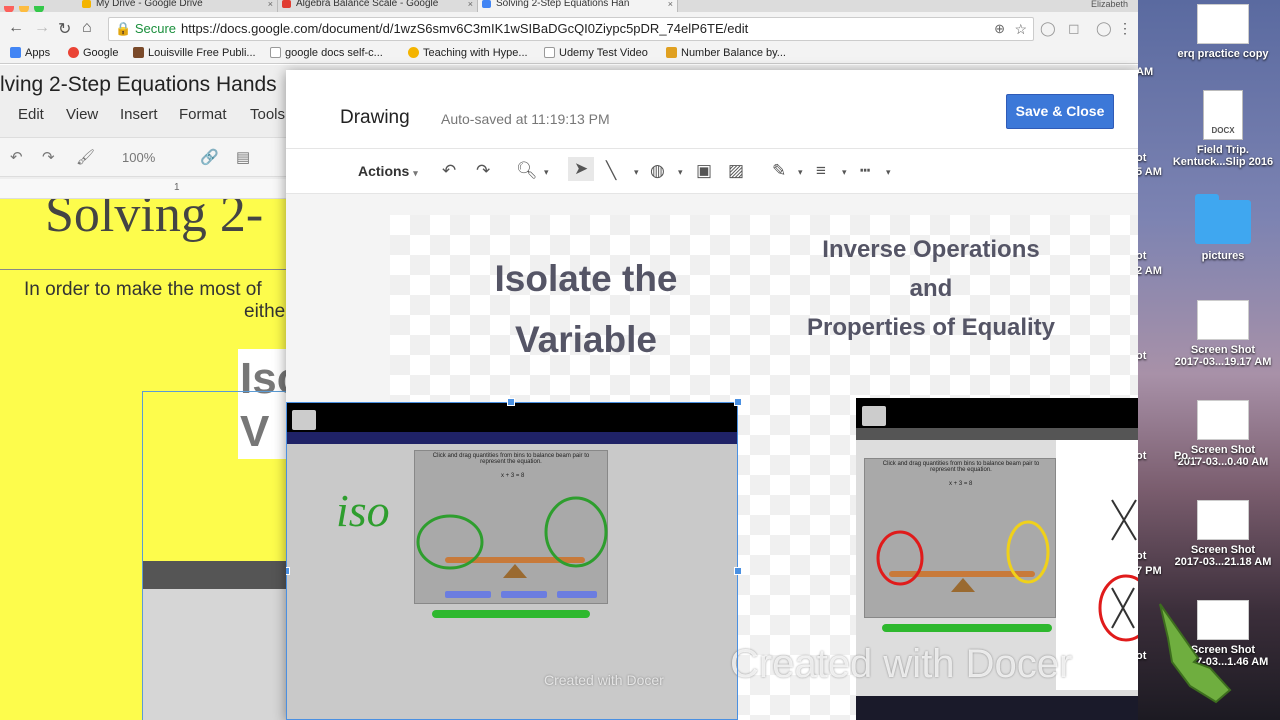  What do you see at coordinates (1149, 172) in the screenshot?
I see `desktop-side-fragment: 5 AM` at bounding box center [1149, 172].